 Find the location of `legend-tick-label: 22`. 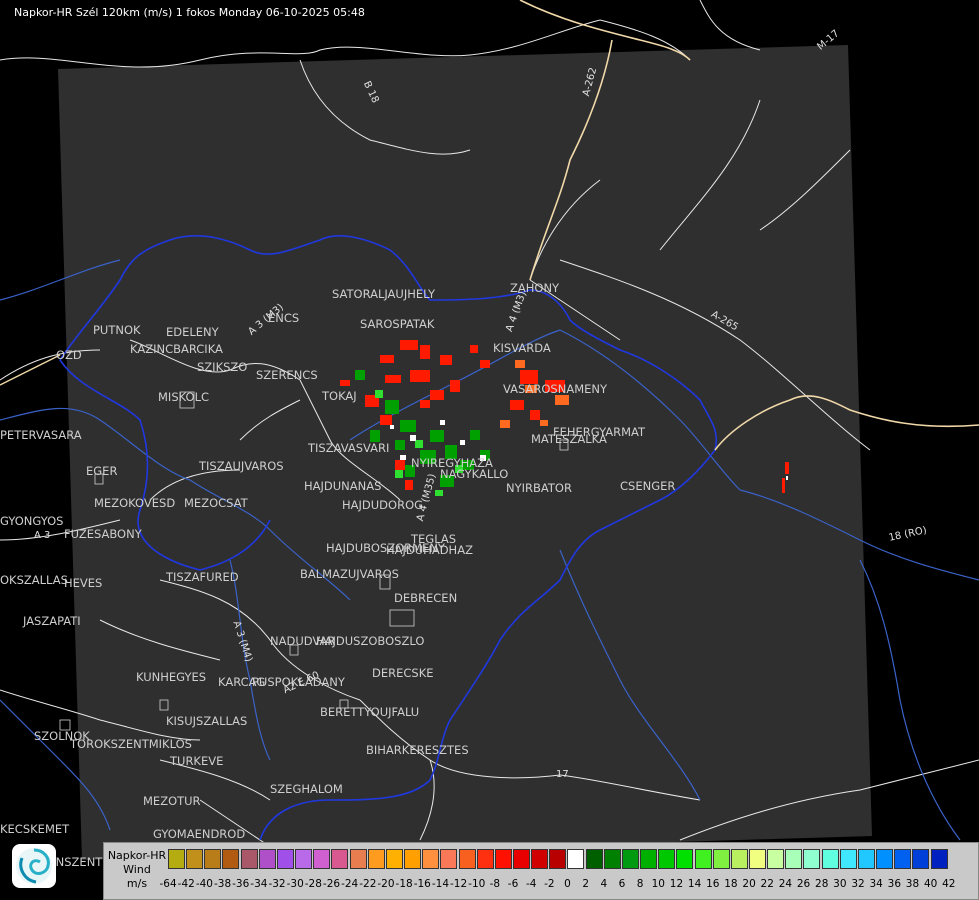

legend-tick-label: 22 is located at coordinates (767, 884).